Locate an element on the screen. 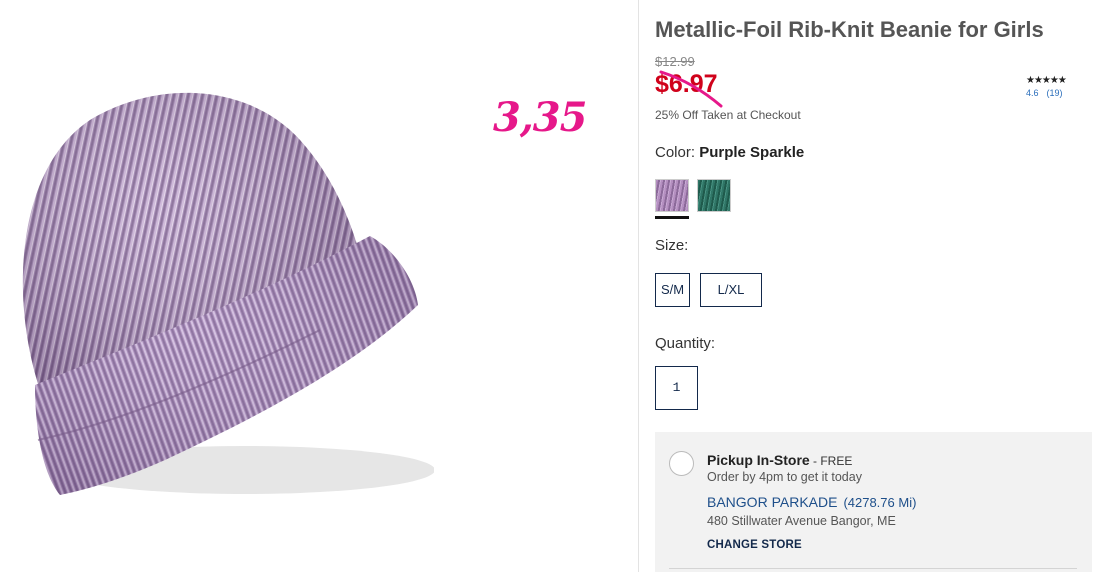  sale-price-block: $6.97 is located at coordinates (689, 89).